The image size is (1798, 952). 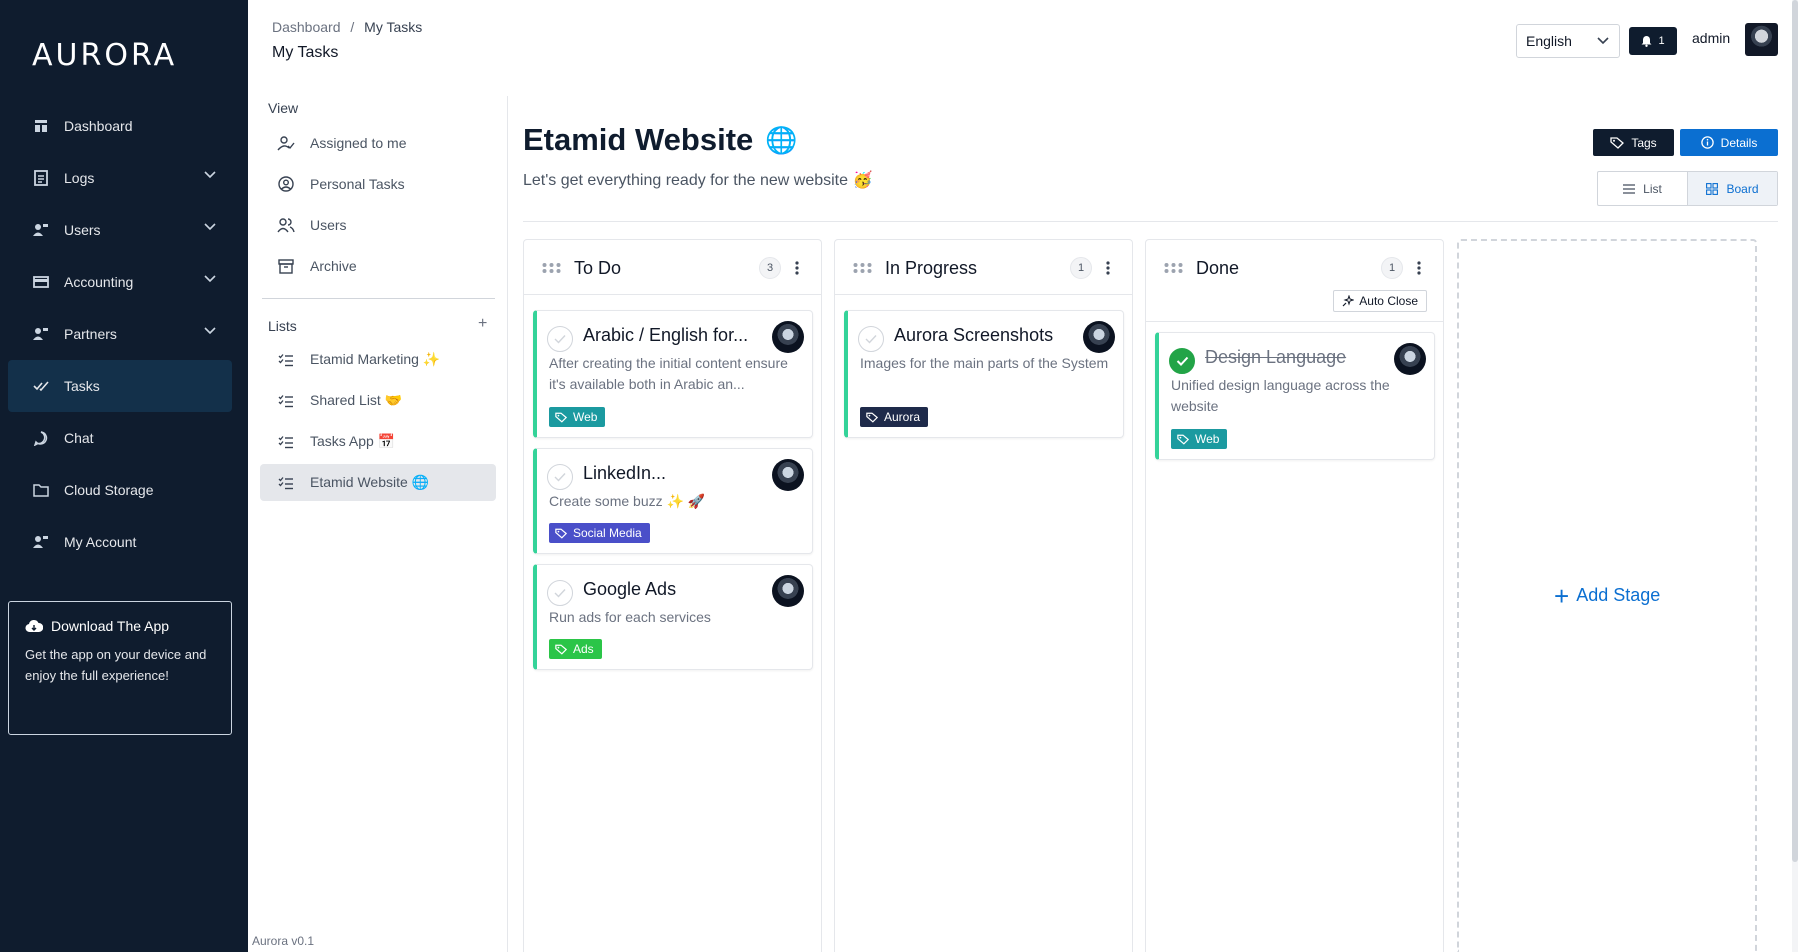 What do you see at coordinates (1712, 188) in the screenshot?
I see `grid-icon` at bounding box center [1712, 188].